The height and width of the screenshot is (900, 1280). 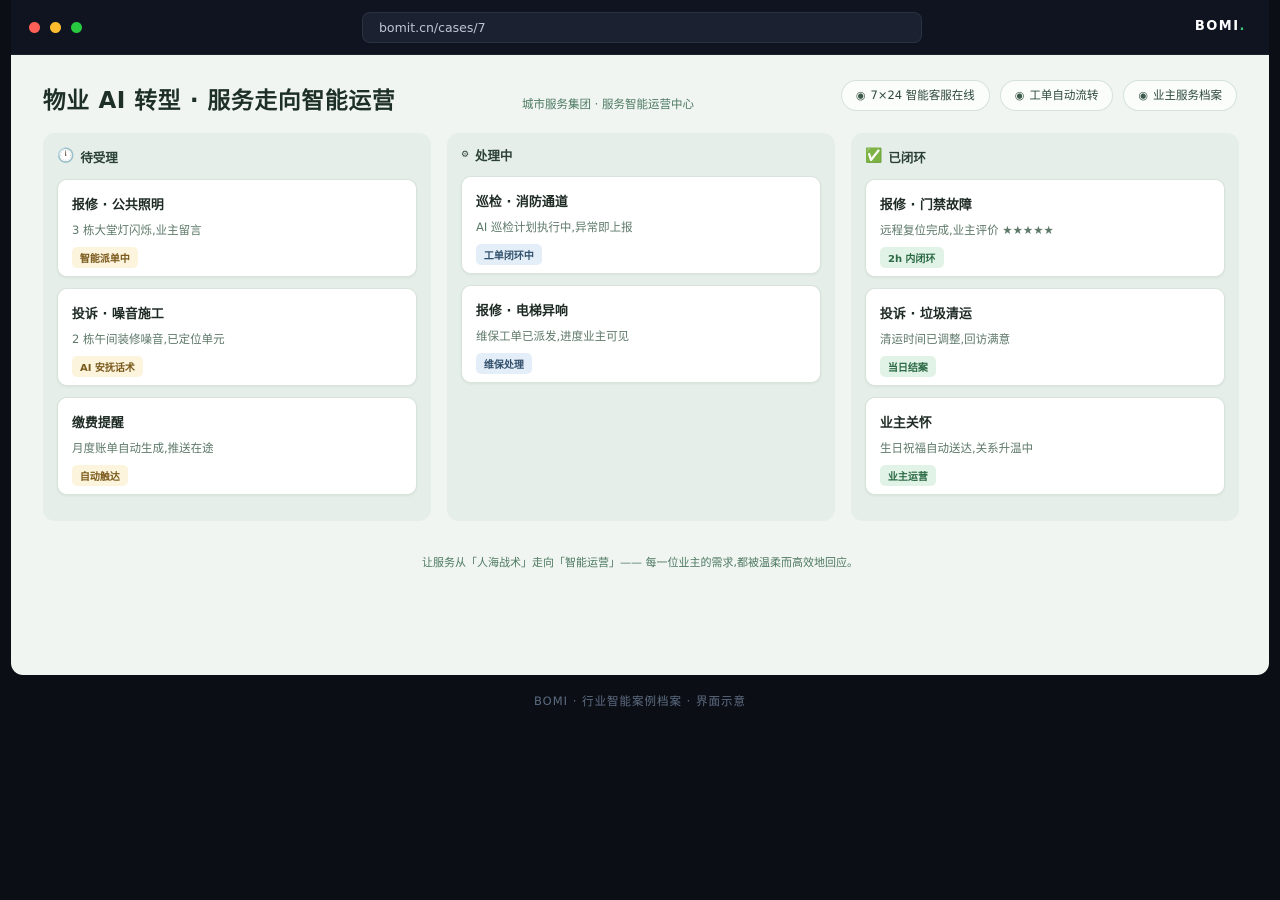 I want to click on address-bar: bomit.cn/cases/7, so click(x=642, y=27).